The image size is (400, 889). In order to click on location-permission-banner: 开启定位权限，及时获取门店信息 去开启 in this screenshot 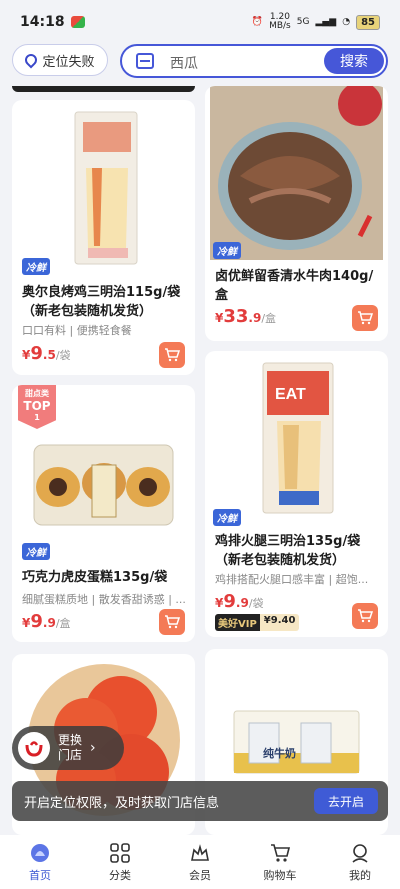, I will do `click(200, 801)`.